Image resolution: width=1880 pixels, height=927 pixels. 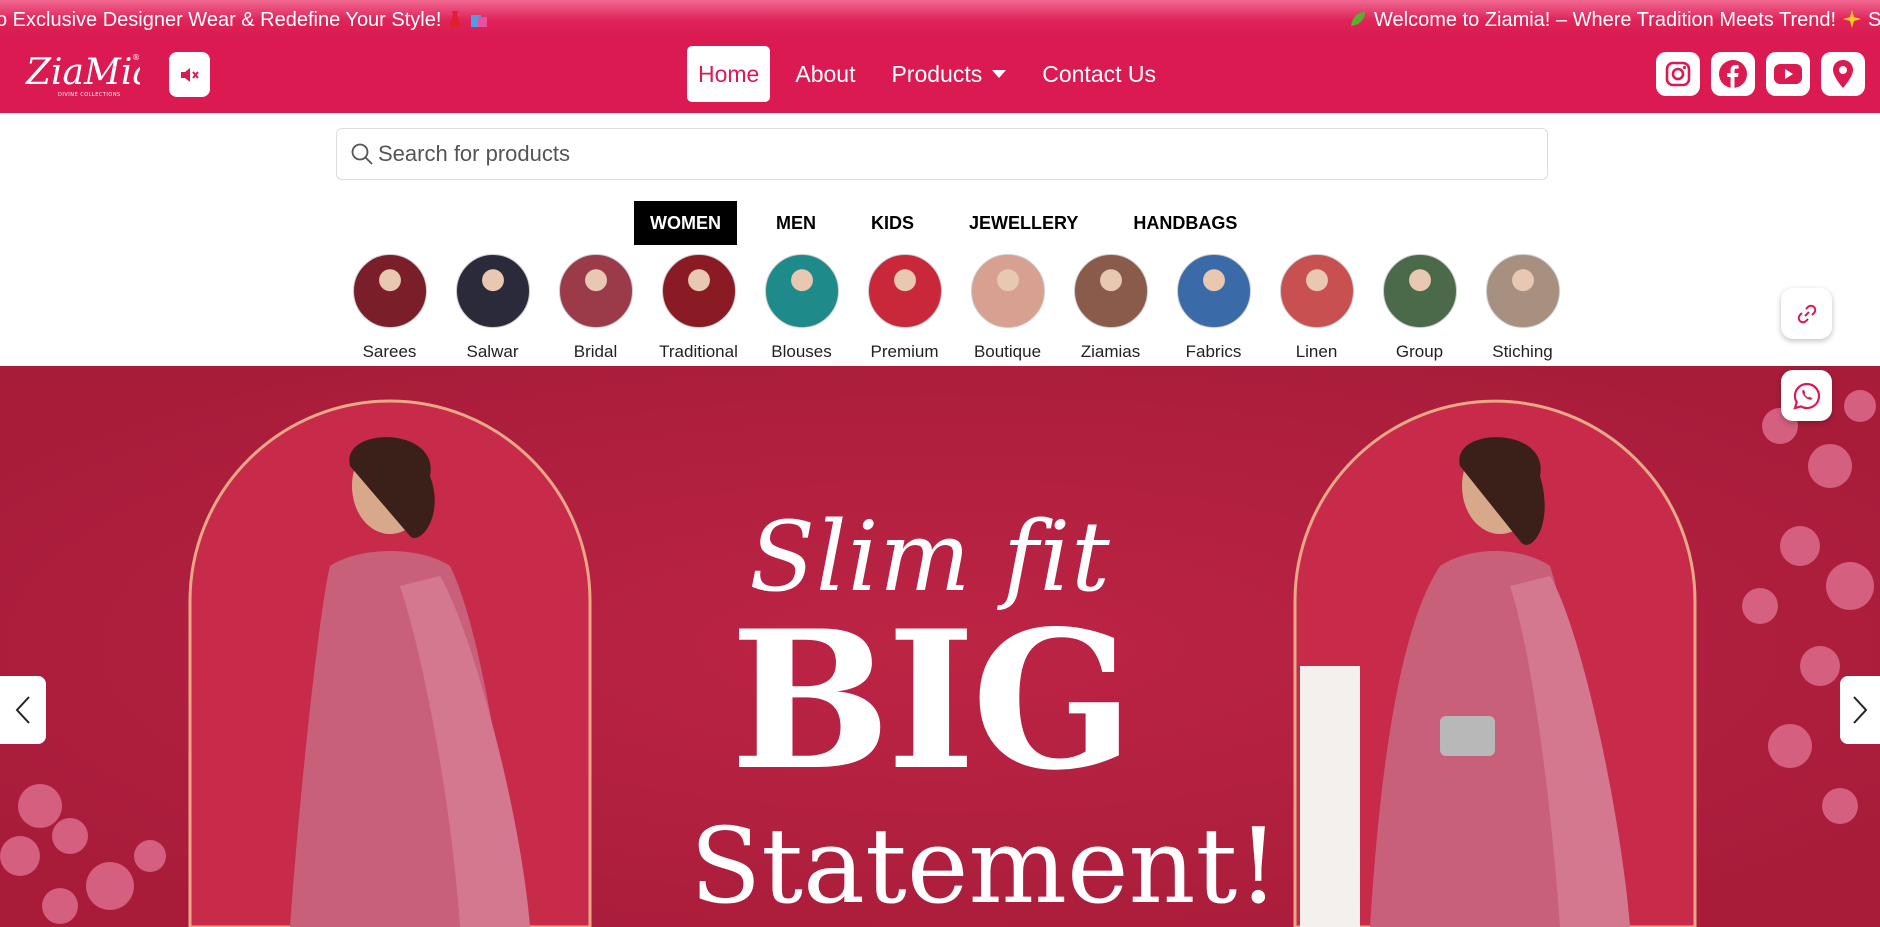 I want to click on whatsapp-icon, so click(x=1806, y=396).